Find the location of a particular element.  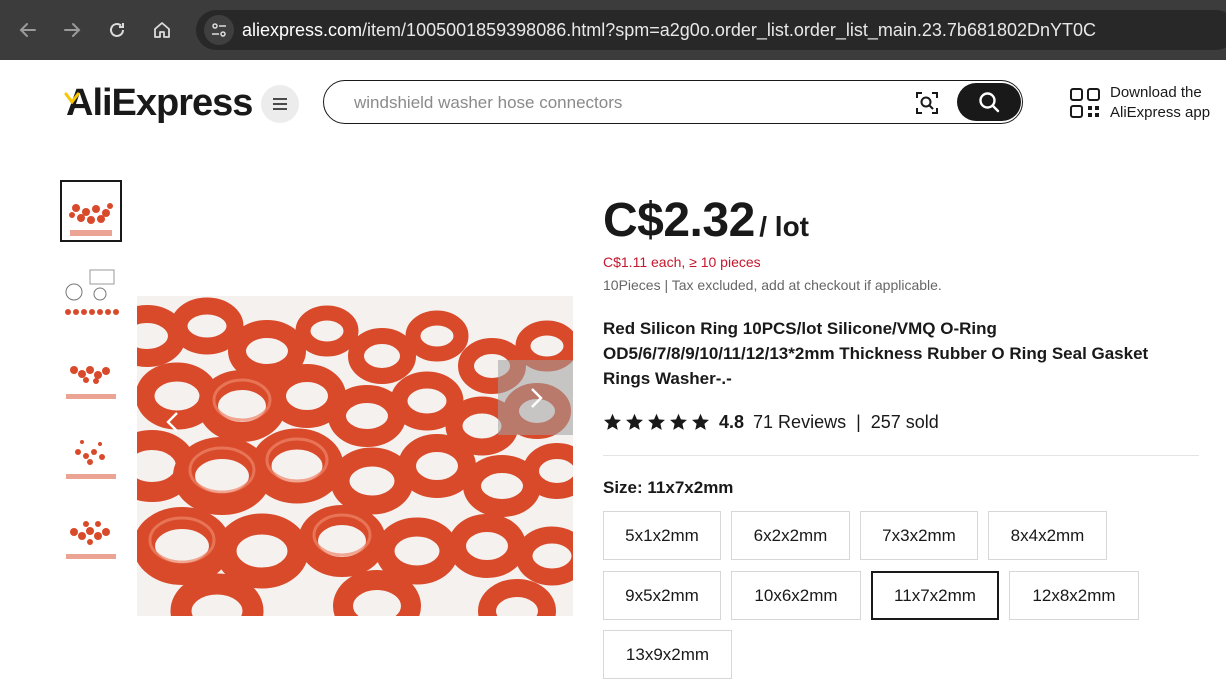

reload-button is located at coordinates (117, 30).